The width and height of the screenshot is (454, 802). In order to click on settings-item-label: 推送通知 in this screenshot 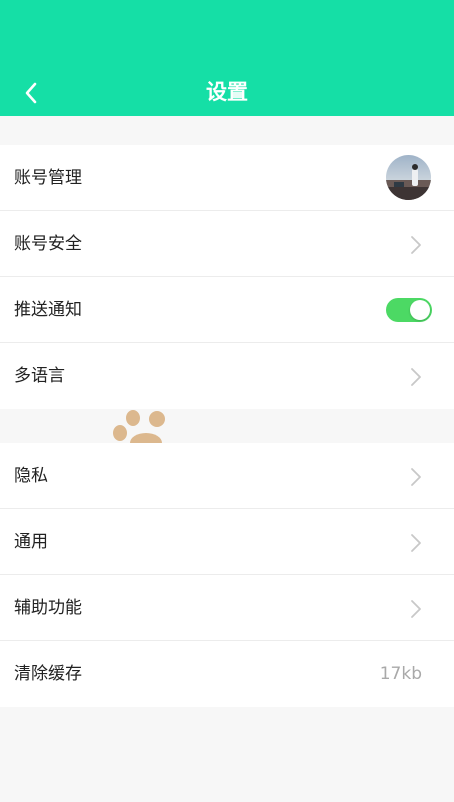, I will do `click(48, 310)`.